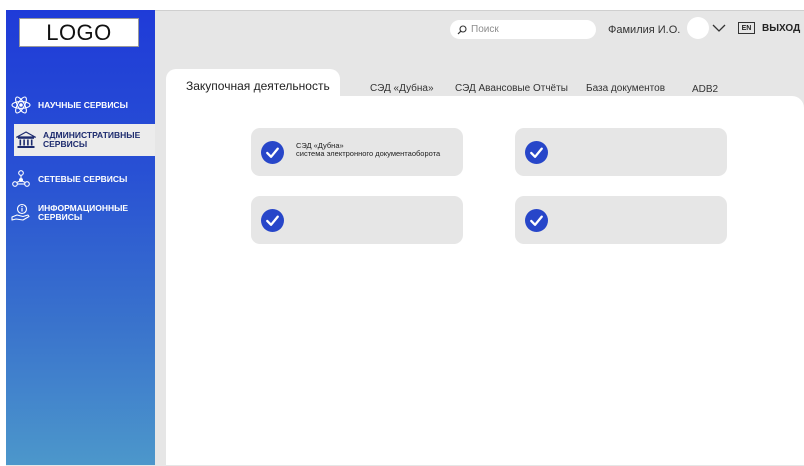 The height and width of the screenshot is (466, 804). I want to click on sidebar-item-administrative: АДМИНИСТРАТИВНЫЕ СЕРВИСЫ, so click(84, 140).